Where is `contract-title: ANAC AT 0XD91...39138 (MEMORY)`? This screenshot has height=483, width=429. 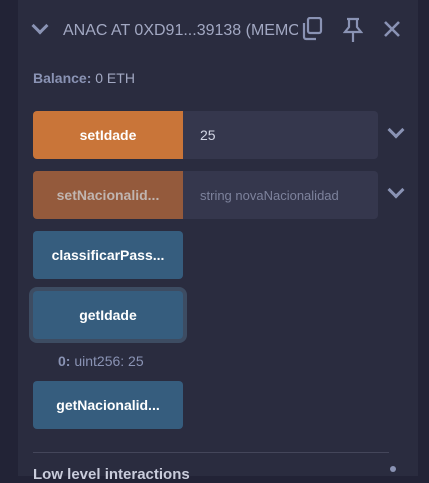 contract-title: ANAC AT 0XD91...39138 (MEMORY) is located at coordinates (180, 31).